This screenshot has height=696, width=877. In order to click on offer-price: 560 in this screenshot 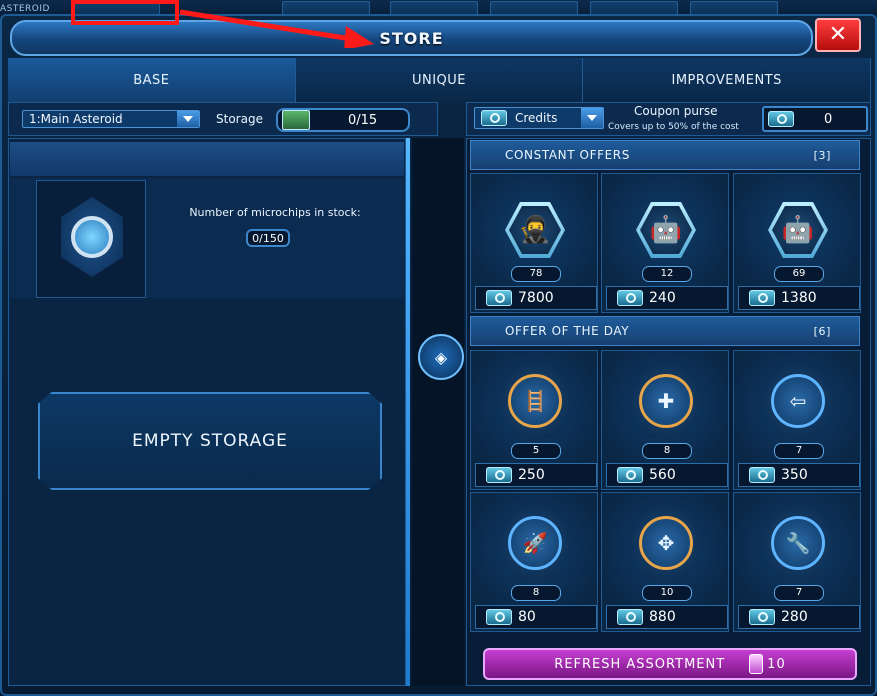, I will do `click(662, 475)`.